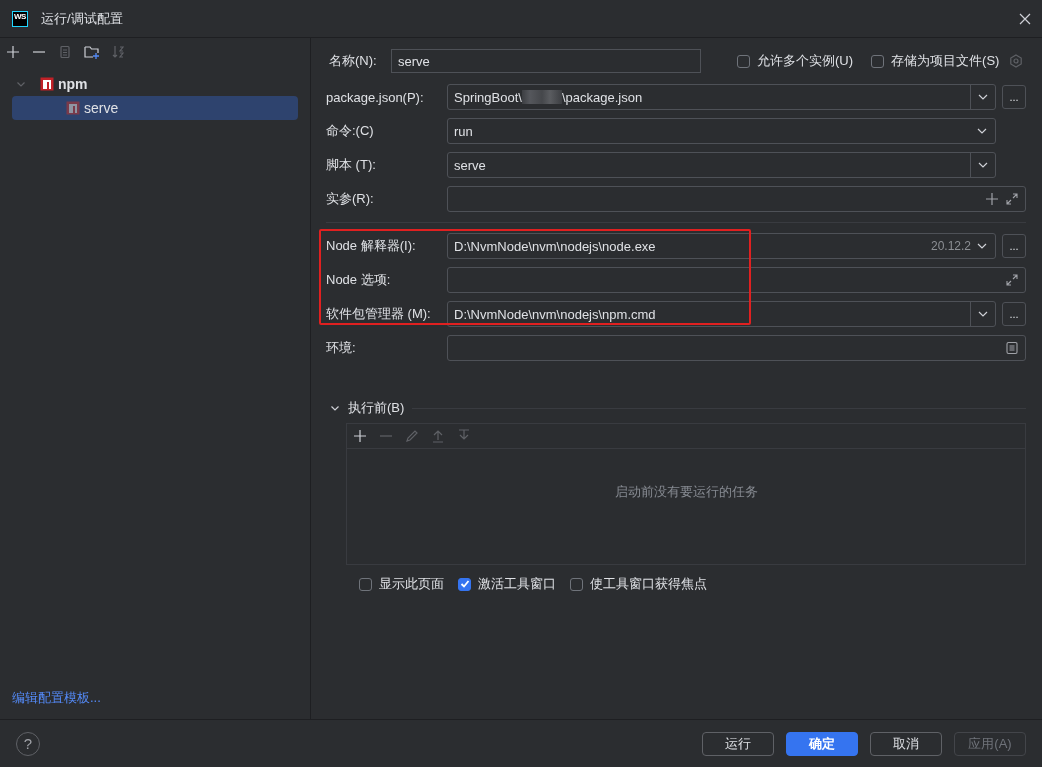 Image resolution: width=1042 pixels, height=767 pixels. Describe the element at coordinates (119, 52) in the screenshot. I see `sort-icon` at that location.